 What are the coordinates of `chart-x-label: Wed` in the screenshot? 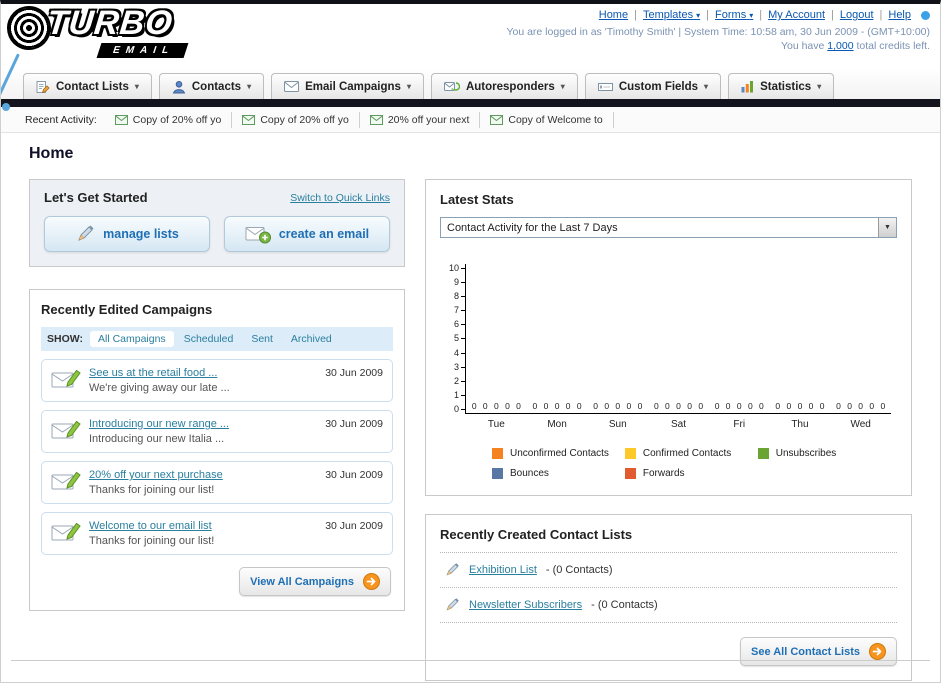 It's located at (860, 424).